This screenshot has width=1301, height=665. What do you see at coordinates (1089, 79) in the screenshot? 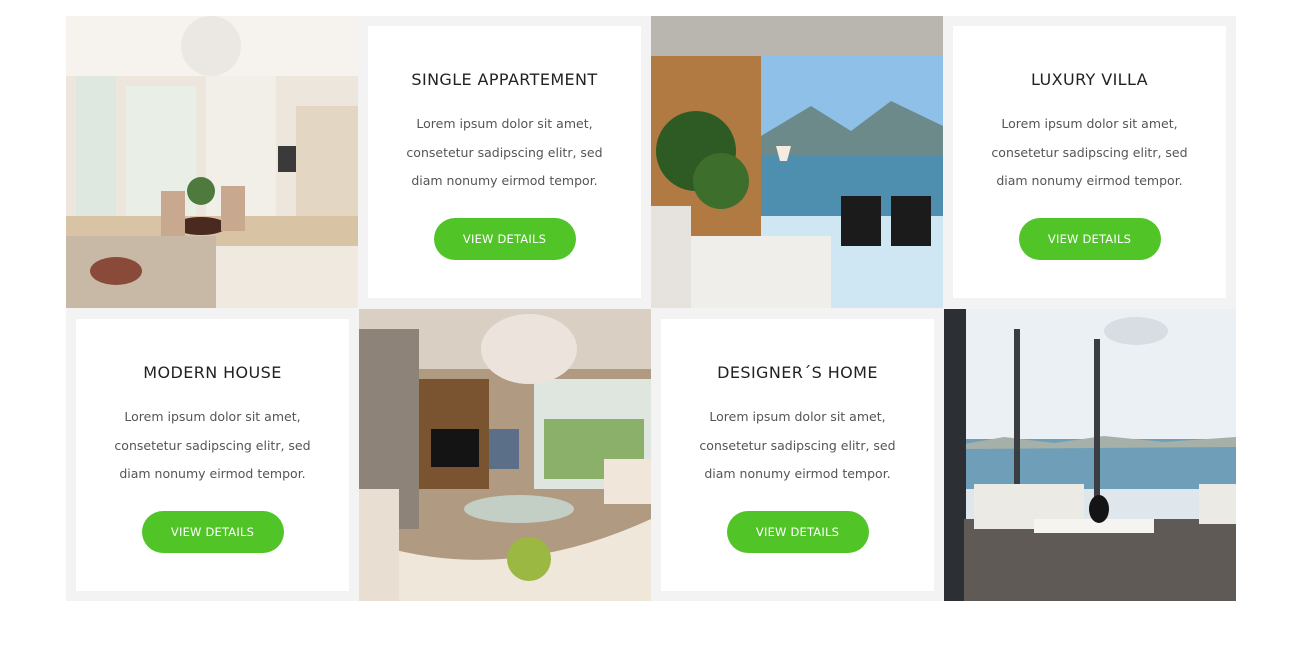
I see `property-title: LUXURY VILLA` at bounding box center [1089, 79].